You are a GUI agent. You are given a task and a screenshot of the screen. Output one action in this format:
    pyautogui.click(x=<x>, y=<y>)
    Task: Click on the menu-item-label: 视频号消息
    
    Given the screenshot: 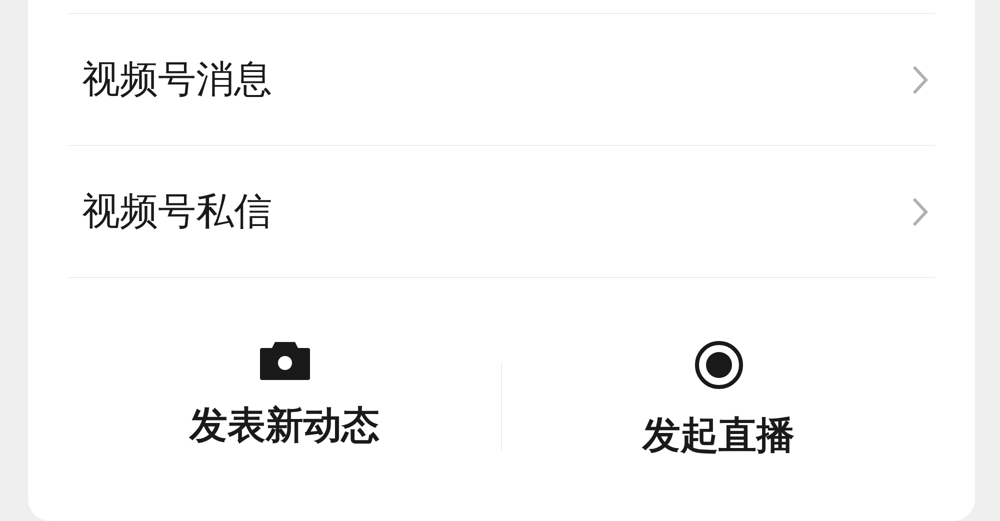 What is the action you would take?
    pyautogui.click(x=177, y=79)
    